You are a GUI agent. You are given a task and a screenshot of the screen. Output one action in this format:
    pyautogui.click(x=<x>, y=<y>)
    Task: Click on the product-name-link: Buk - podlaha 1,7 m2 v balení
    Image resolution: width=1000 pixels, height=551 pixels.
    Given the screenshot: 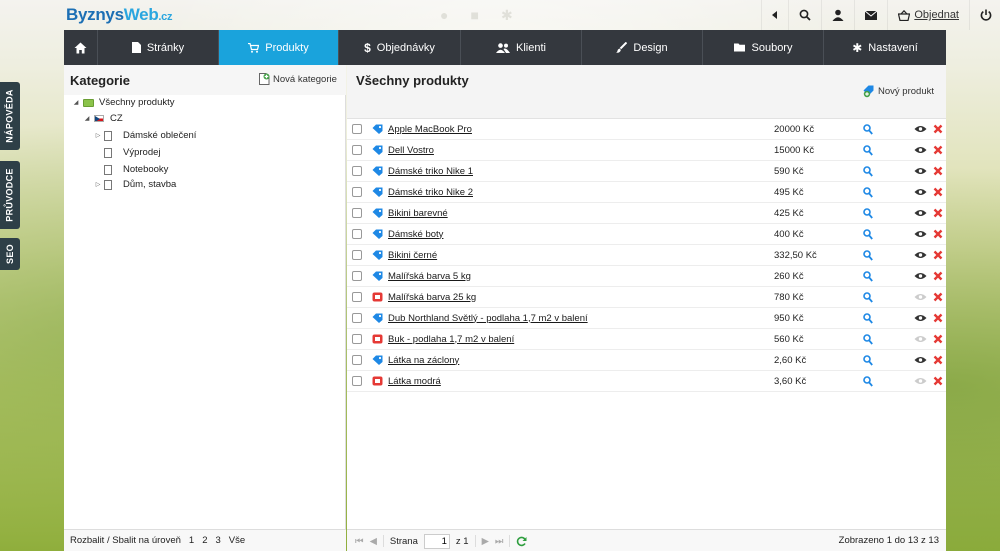 What is the action you would take?
    pyautogui.click(x=451, y=339)
    